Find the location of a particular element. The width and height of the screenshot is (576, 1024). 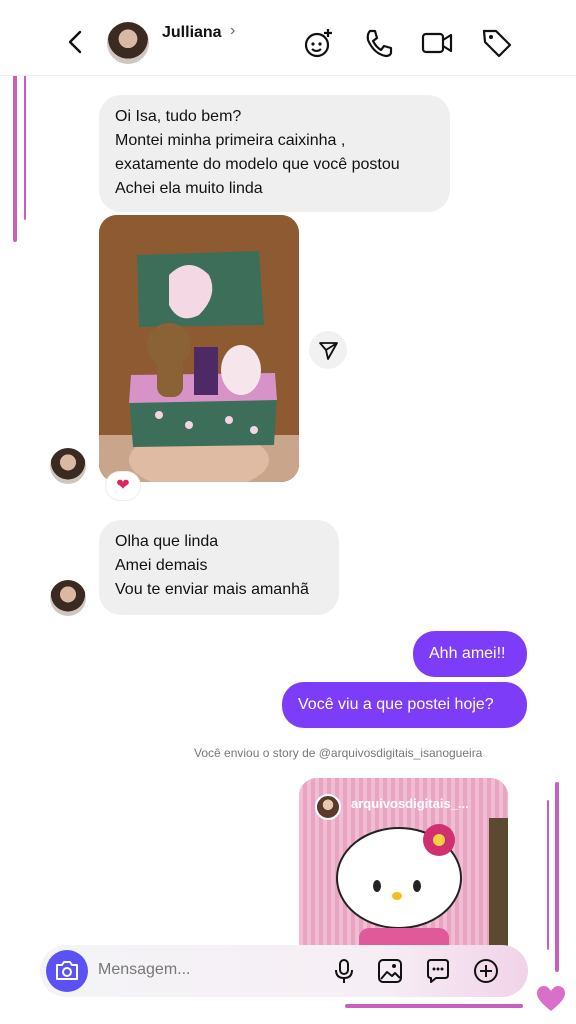

chevron-right-icon: › is located at coordinates (232, 31).